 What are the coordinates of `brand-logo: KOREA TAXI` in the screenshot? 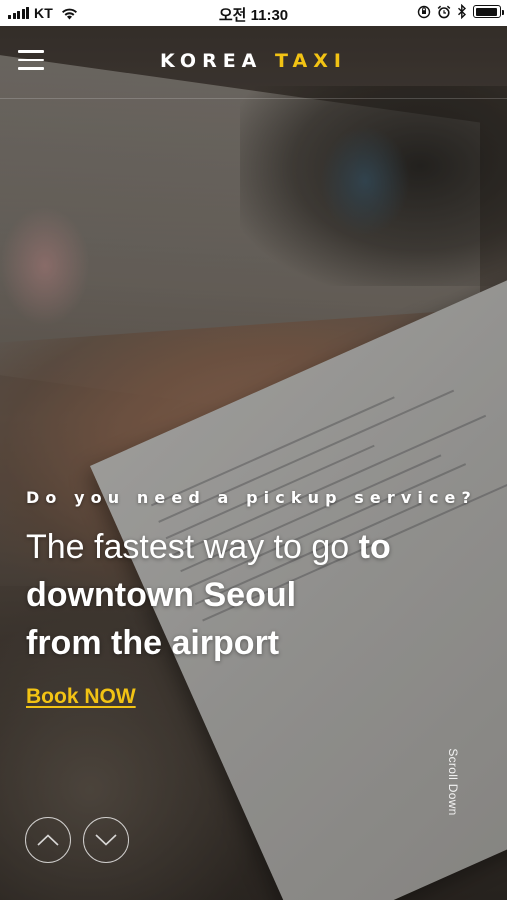 It's located at (253, 61).